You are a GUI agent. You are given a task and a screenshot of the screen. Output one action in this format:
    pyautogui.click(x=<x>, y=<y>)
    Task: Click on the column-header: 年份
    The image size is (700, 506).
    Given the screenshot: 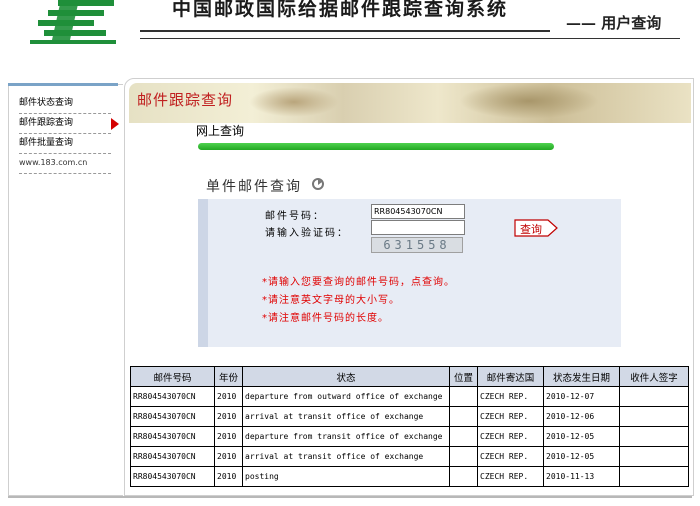 What is the action you would take?
    pyautogui.click(x=228, y=376)
    